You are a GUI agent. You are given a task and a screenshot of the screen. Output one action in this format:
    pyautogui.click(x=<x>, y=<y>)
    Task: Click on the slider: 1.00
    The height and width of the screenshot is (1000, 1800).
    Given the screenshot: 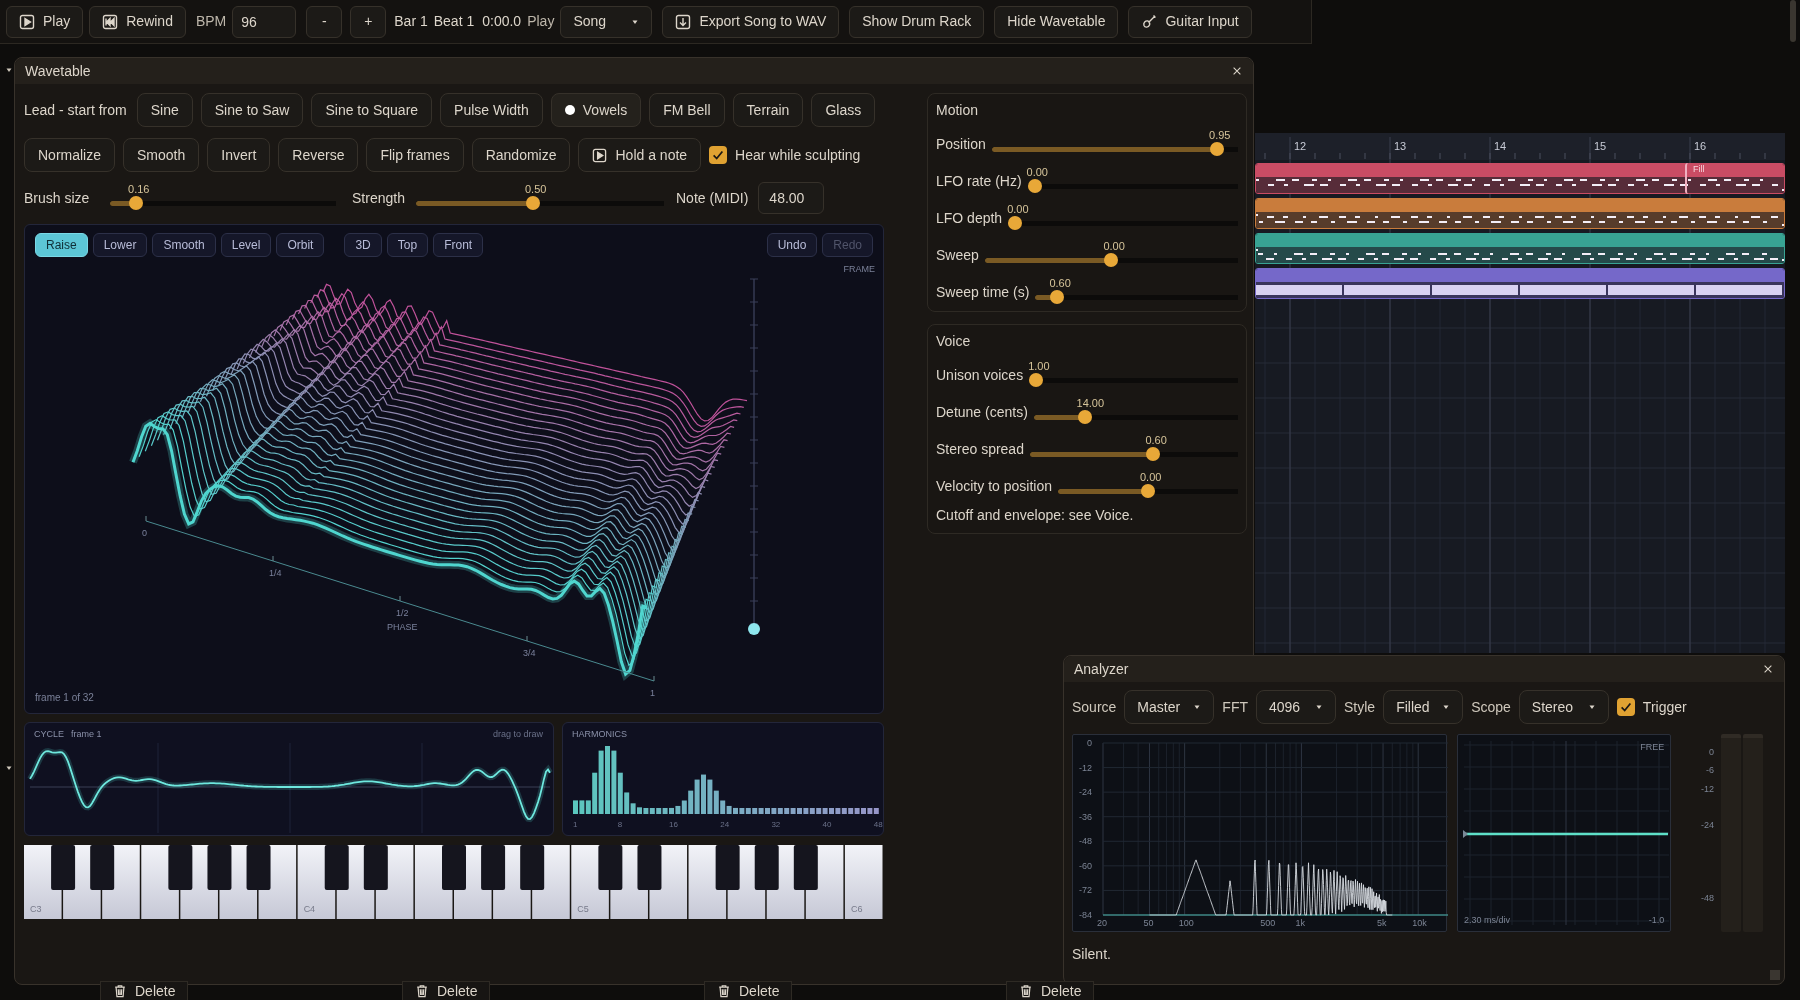 What is the action you would take?
    pyautogui.click(x=1133, y=375)
    